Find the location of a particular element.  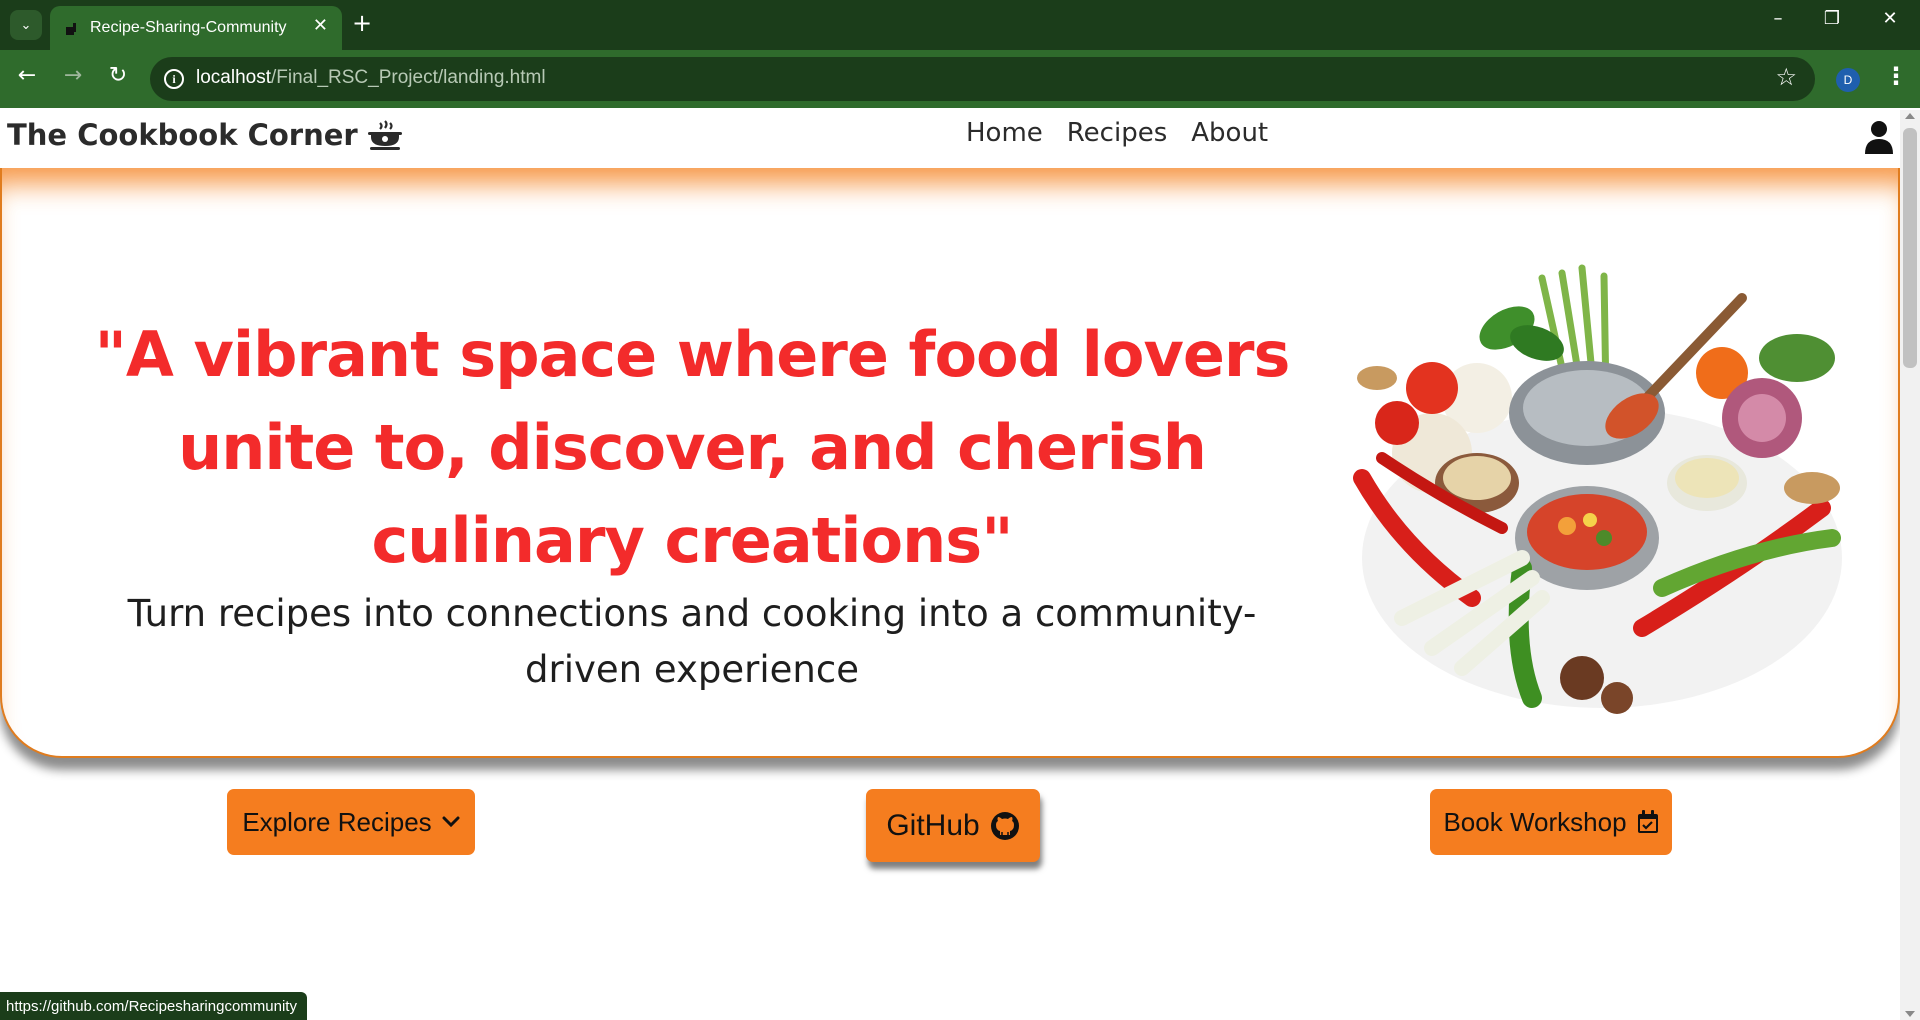

browser-tab-strip: ⌄ Recipe-Sharing-Community ✕ + – ❐ ✕ is located at coordinates (960, 25).